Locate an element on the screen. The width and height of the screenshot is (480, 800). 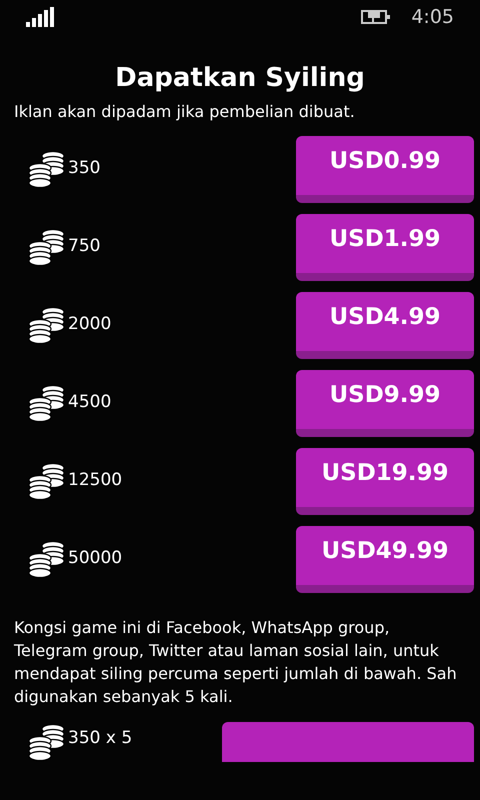
price-button: USD4.99 is located at coordinates (385, 325).